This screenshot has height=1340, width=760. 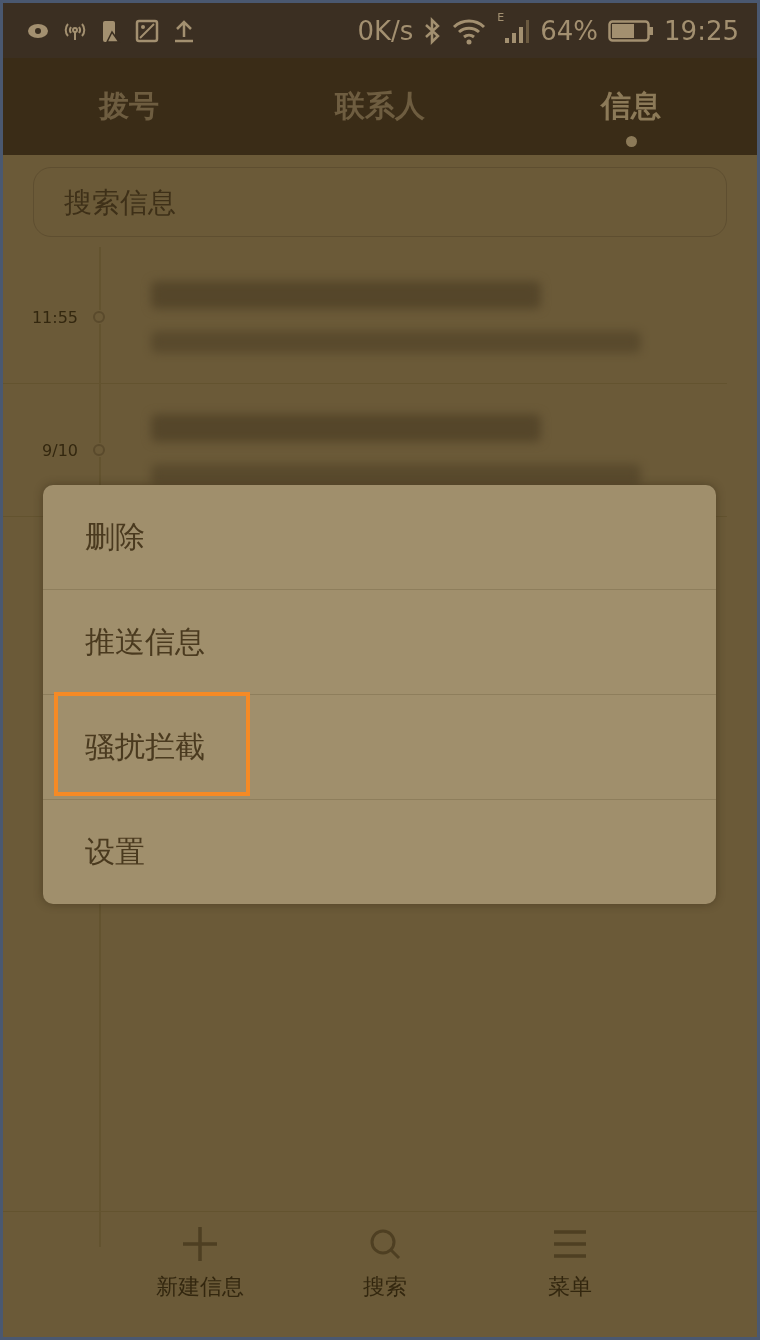 What do you see at coordinates (569, 30) in the screenshot?
I see `battery-percent: 64%` at bounding box center [569, 30].